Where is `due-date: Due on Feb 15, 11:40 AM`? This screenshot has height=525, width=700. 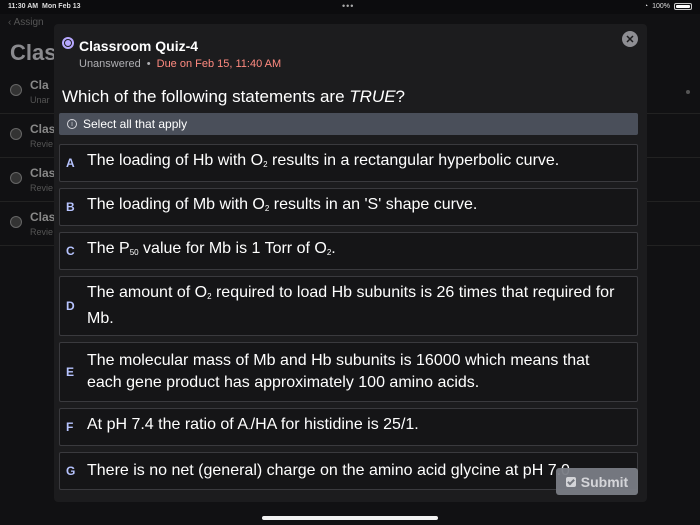
due-date: Due on Feb 15, 11:40 AM is located at coordinates (219, 64).